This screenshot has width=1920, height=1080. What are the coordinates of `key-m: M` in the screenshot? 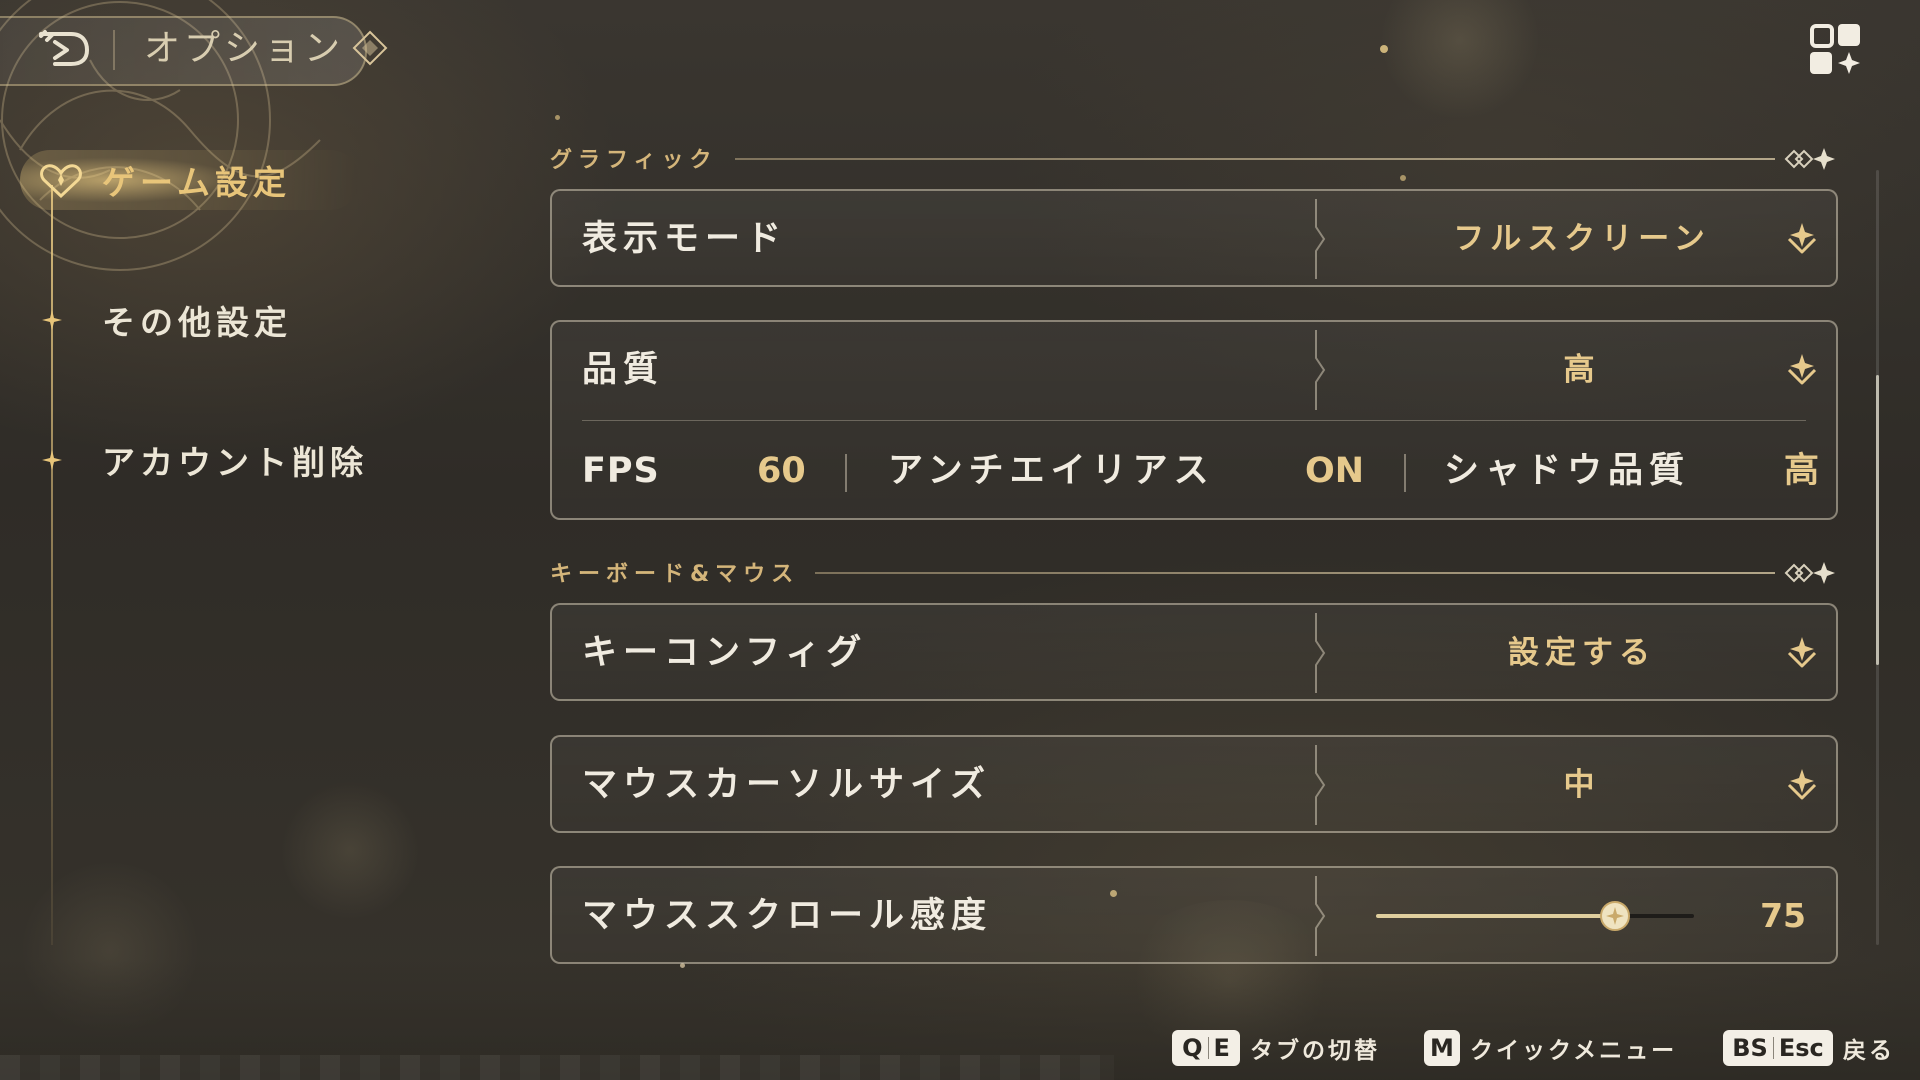 It's located at (1442, 1048).